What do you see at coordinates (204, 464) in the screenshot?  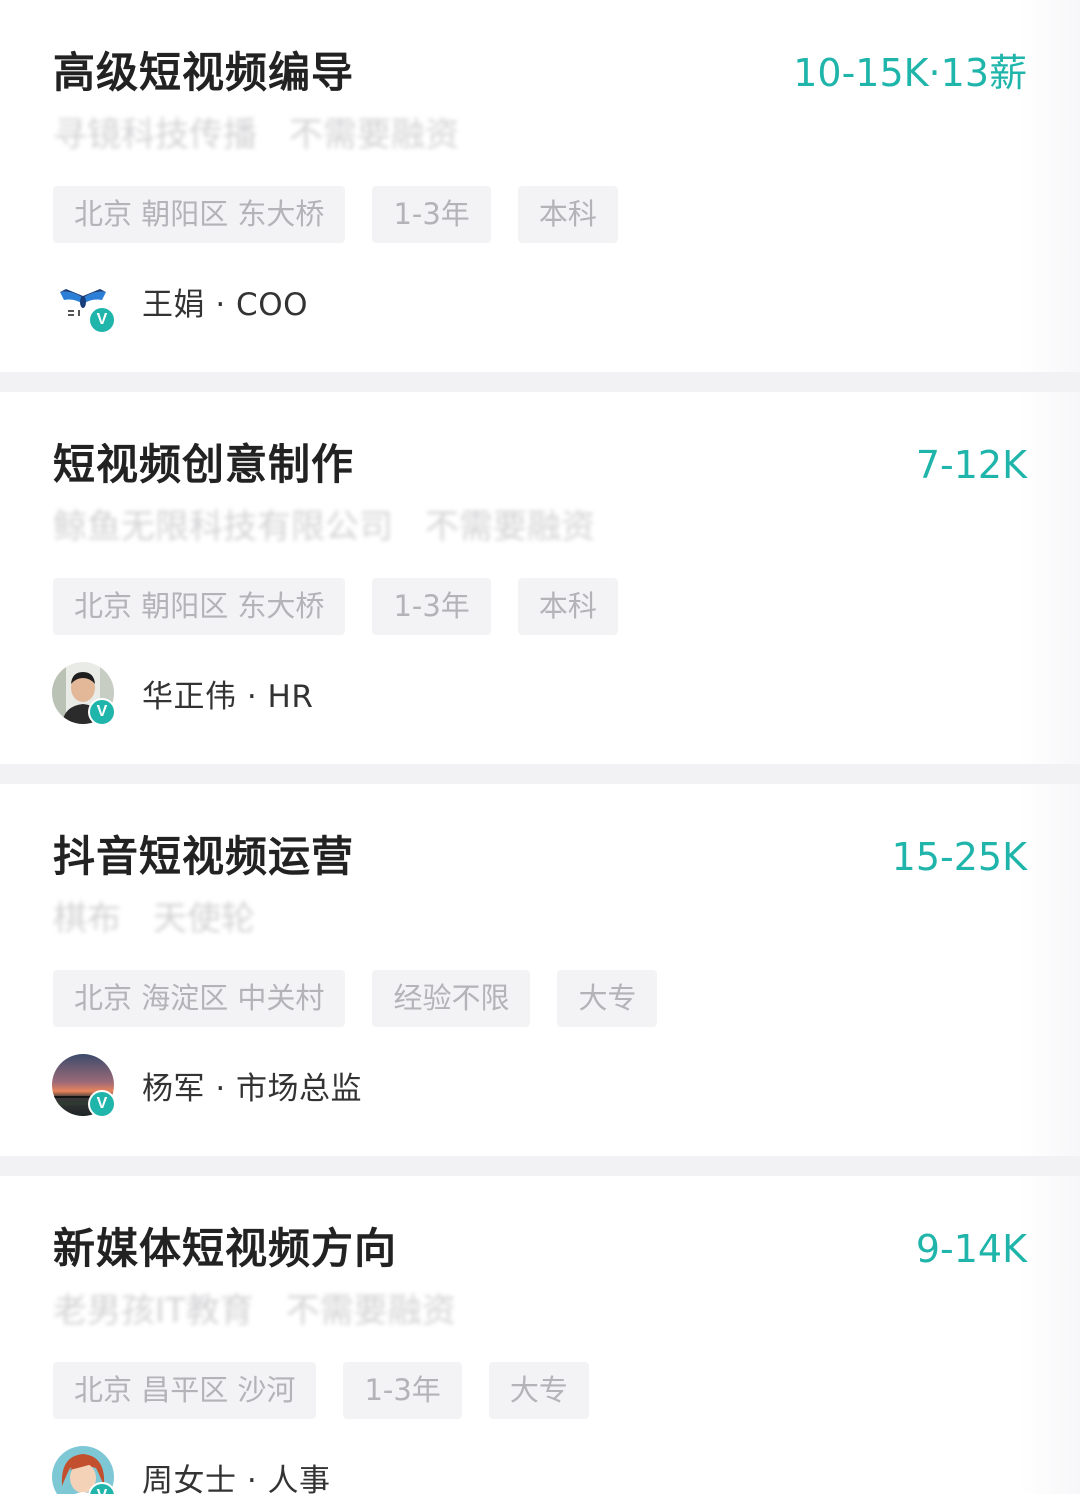 I see `job-title: 短视频创意制作` at bounding box center [204, 464].